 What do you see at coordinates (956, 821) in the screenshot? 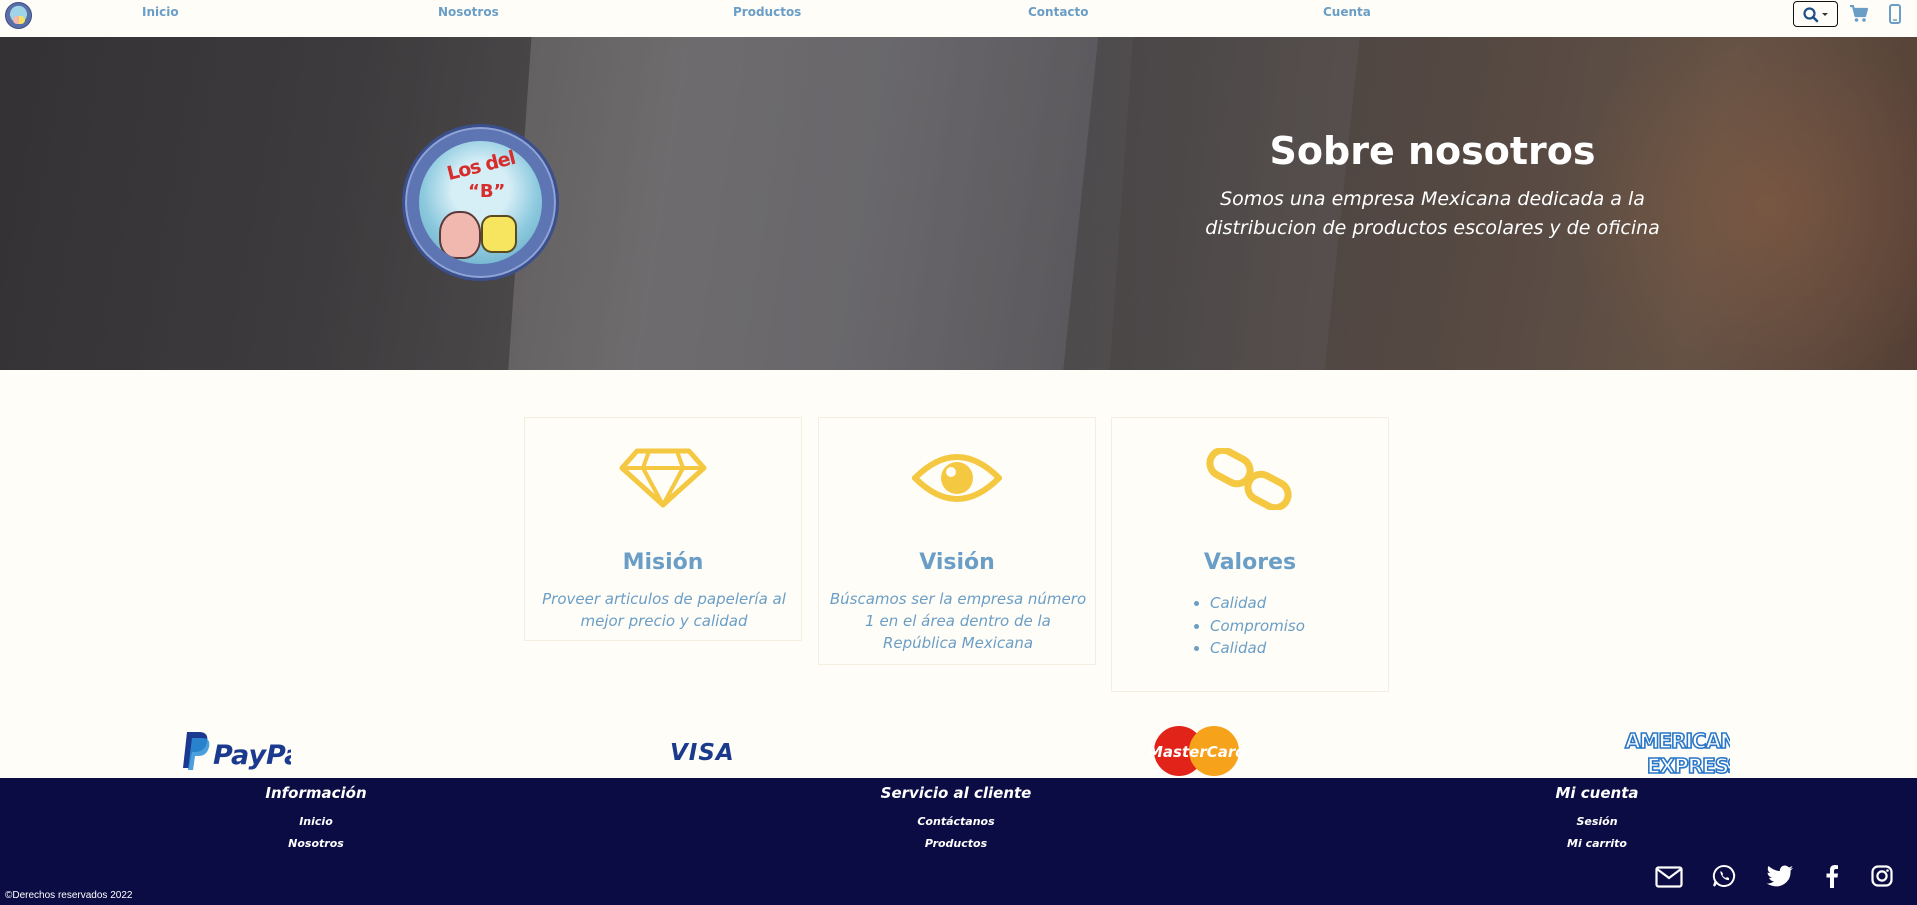
I see `footer-link-contactanos: Contáctanos` at bounding box center [956, 821].